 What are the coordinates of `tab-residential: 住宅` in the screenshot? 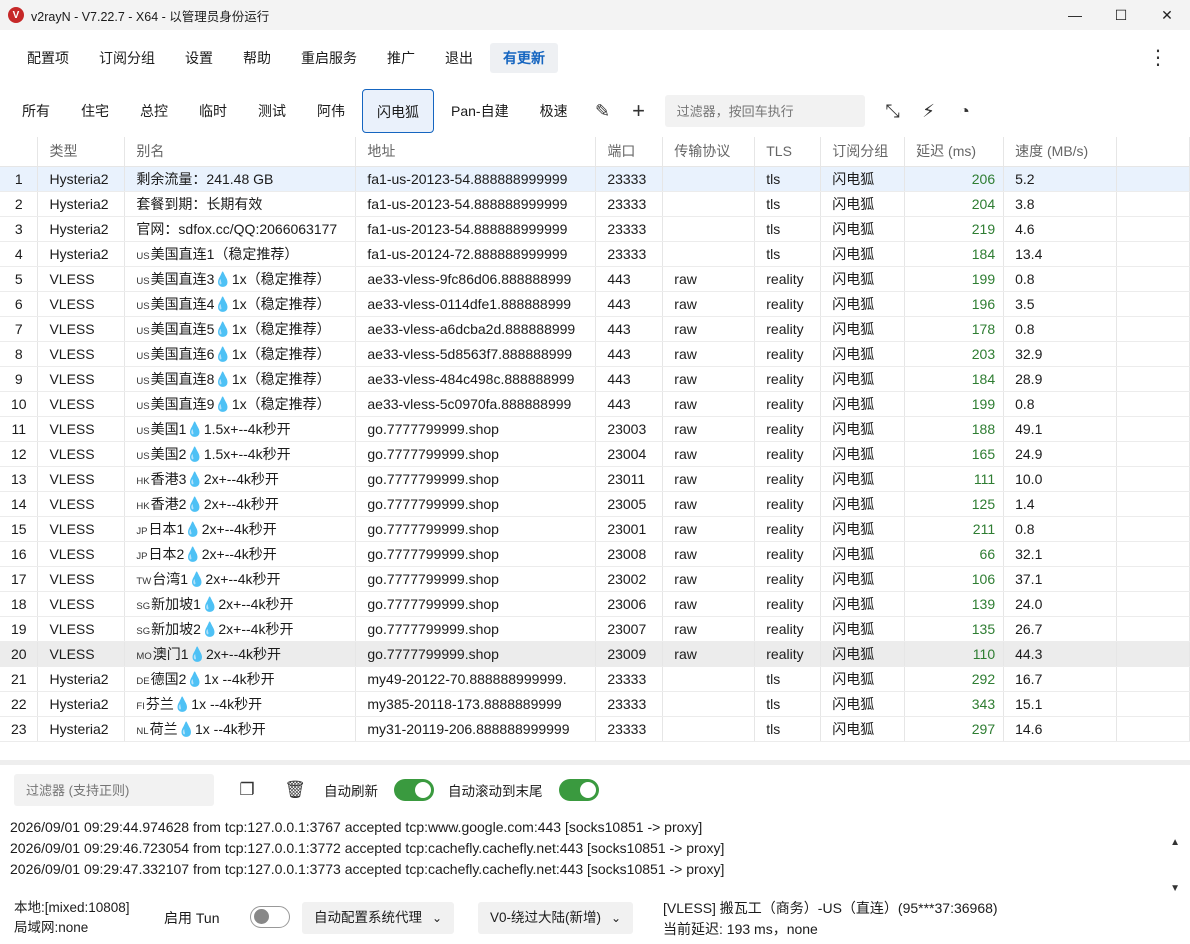 It's located at (95, 111).